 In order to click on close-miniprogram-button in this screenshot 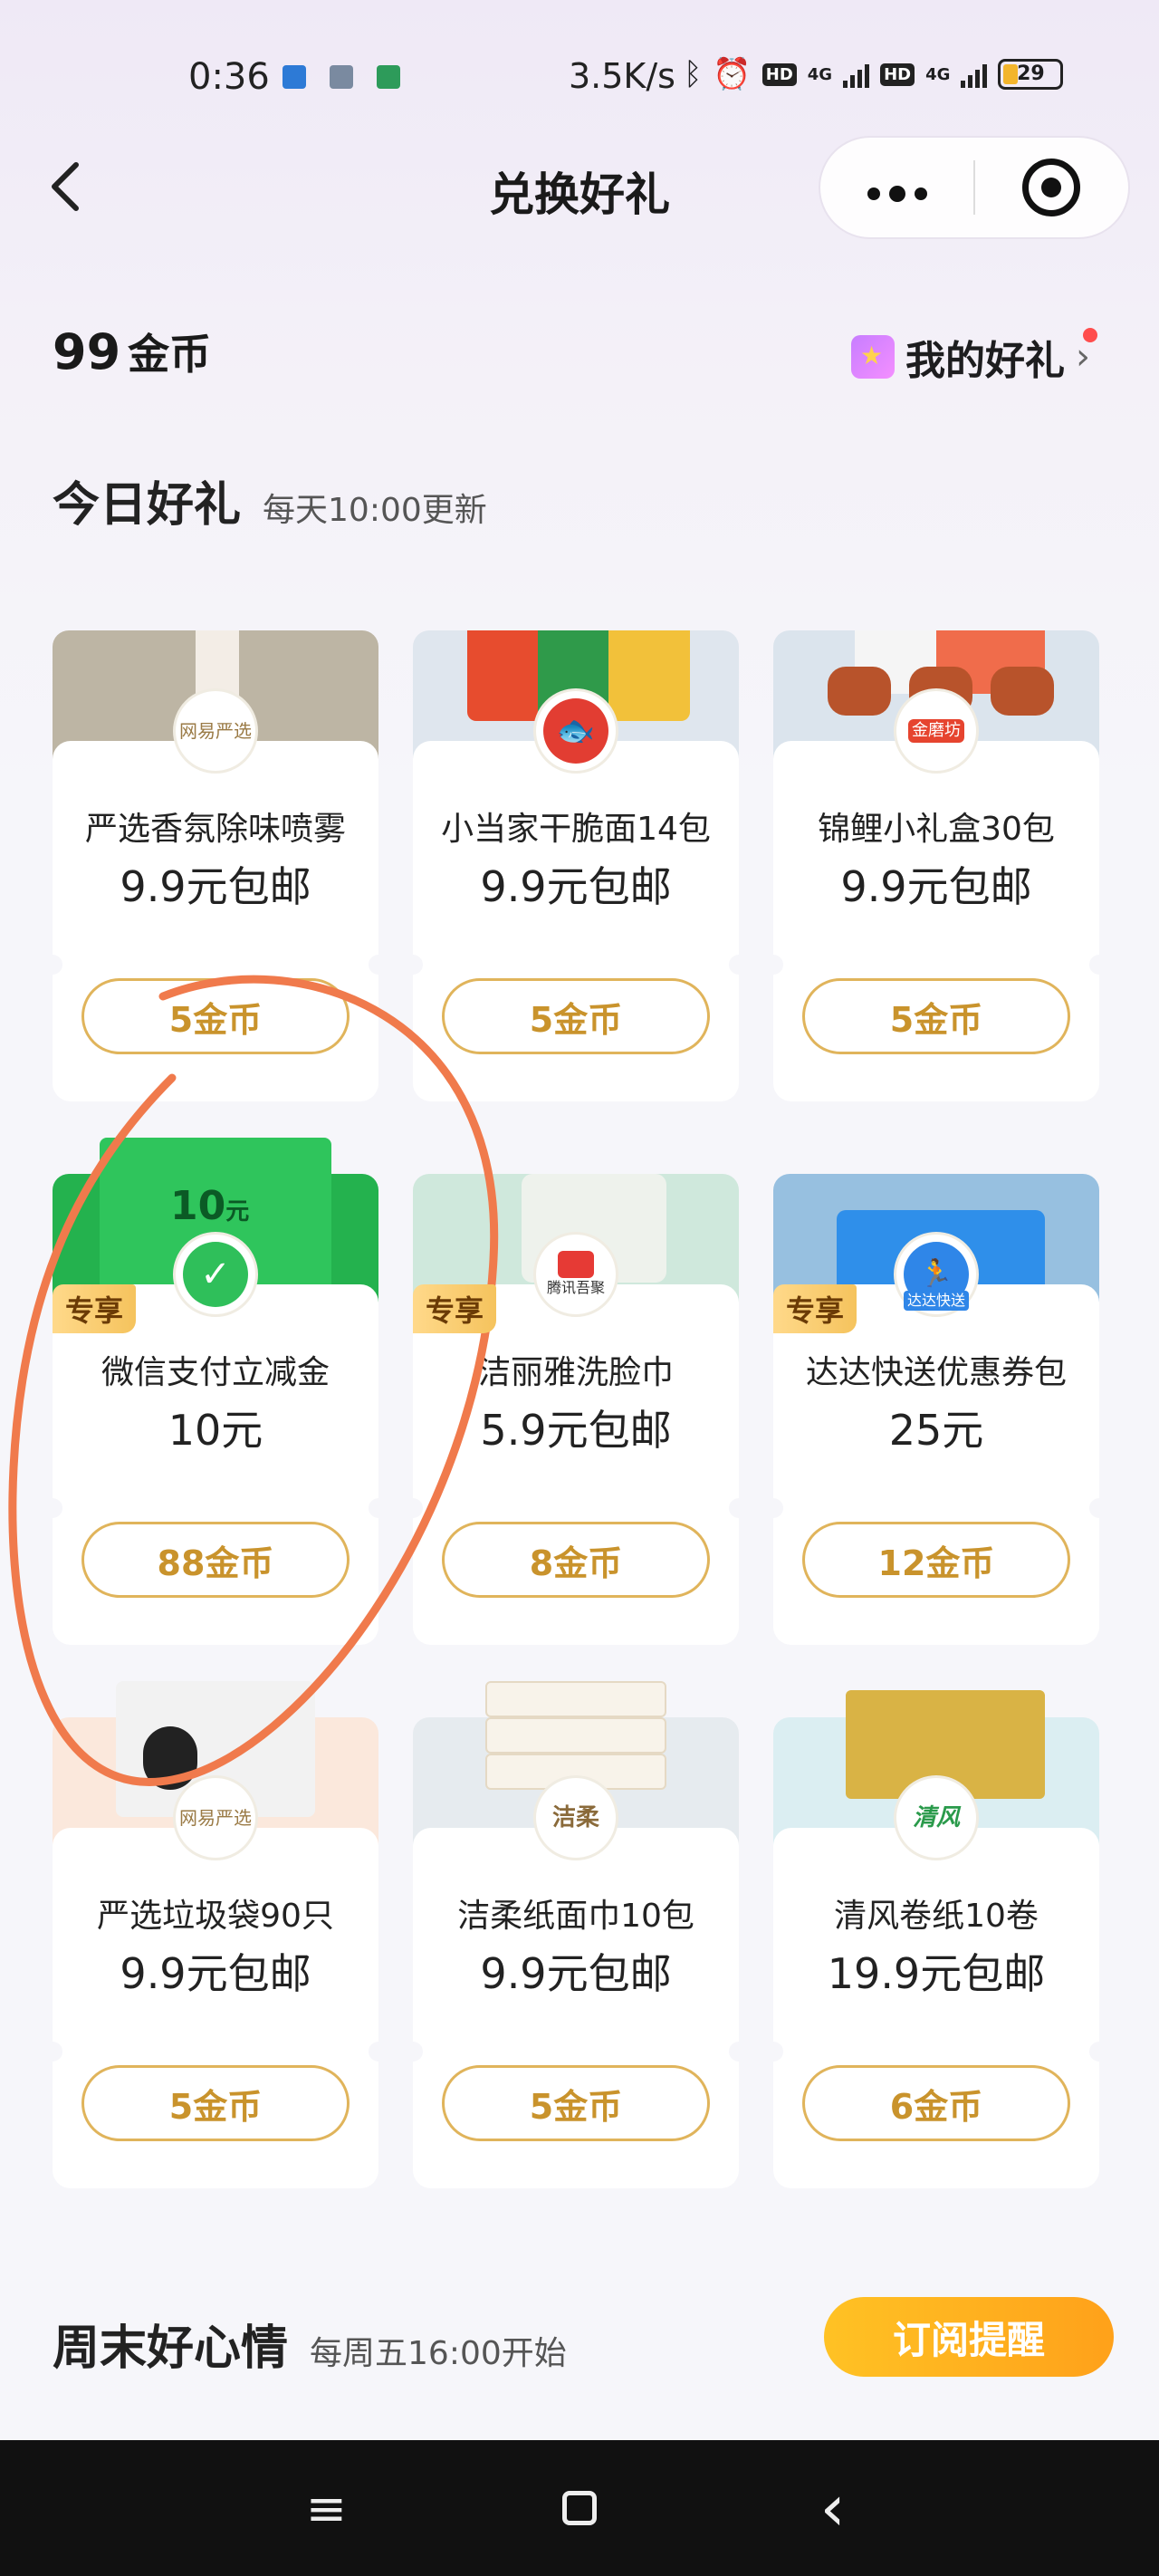, I will do `click(1051, 187)`.